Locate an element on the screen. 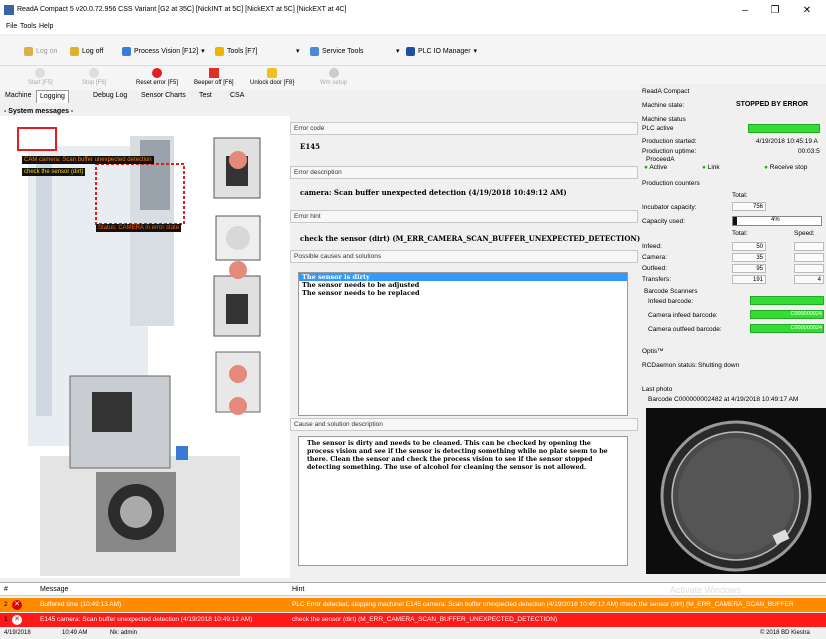  minimize-button: – is located at coordinates (745, 11).